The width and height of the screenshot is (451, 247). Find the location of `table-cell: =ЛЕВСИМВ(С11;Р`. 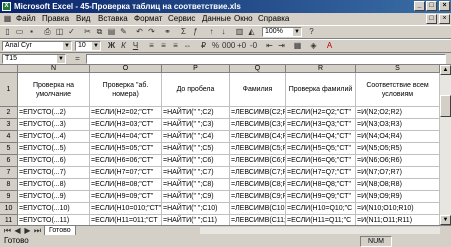

table-cell: =ЛЕВСИМВ(С11;Р is located at coordinates (258, 220).